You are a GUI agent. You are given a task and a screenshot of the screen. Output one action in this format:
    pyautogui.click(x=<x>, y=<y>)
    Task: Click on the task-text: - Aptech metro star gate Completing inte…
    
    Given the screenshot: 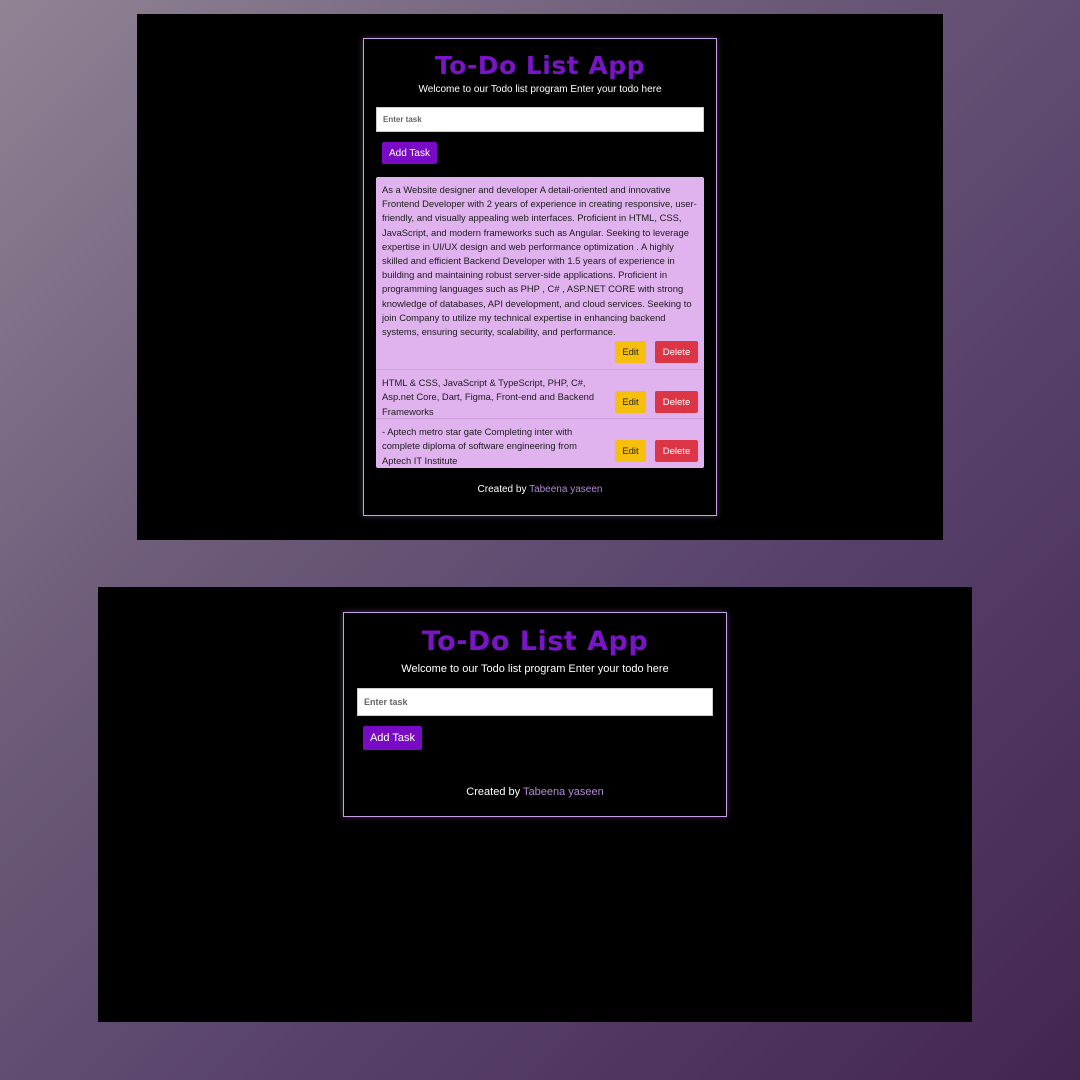 What is the action you would take?
    pyautogui.click(x=479, y=446)
    